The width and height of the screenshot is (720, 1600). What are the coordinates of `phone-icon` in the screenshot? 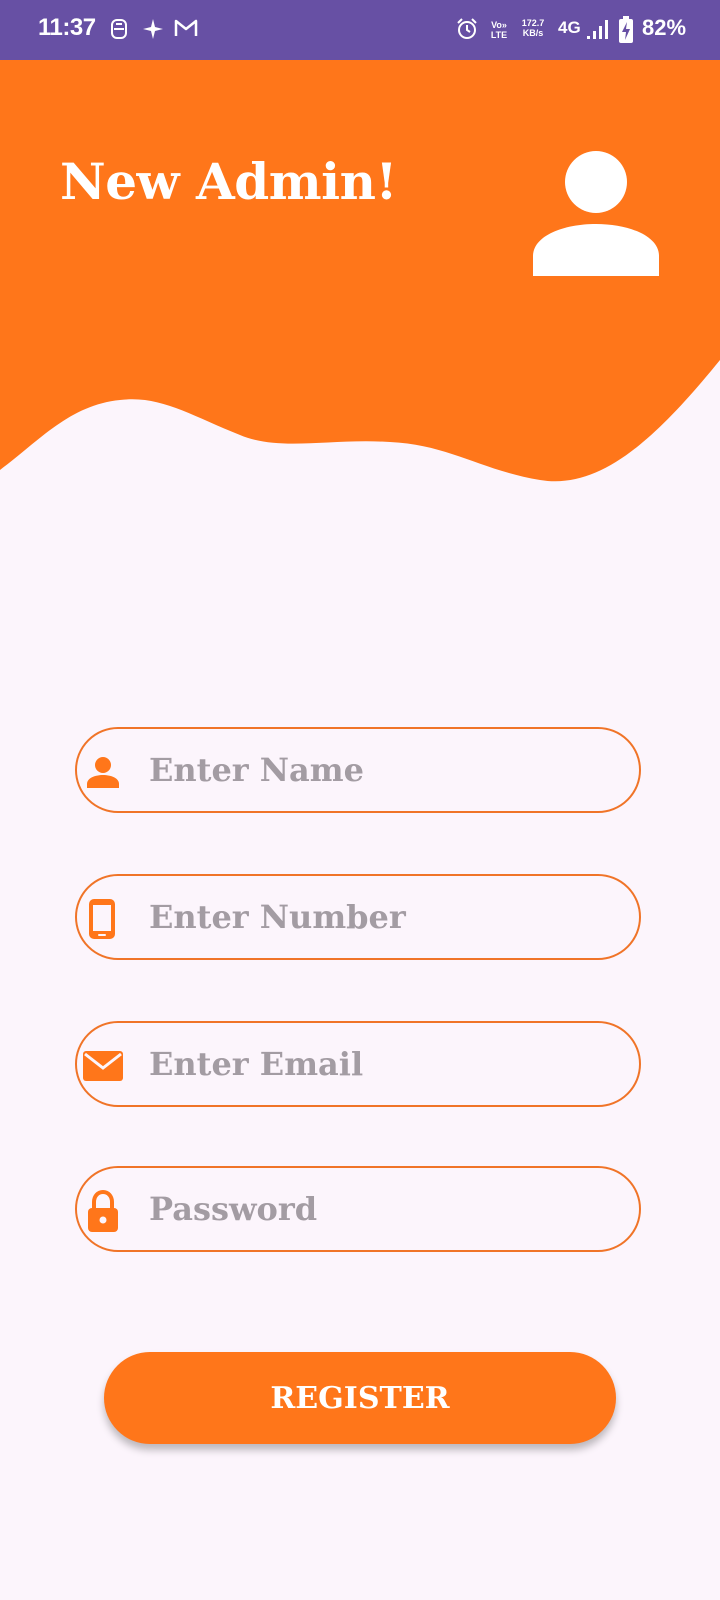 It's located at (103, 919).